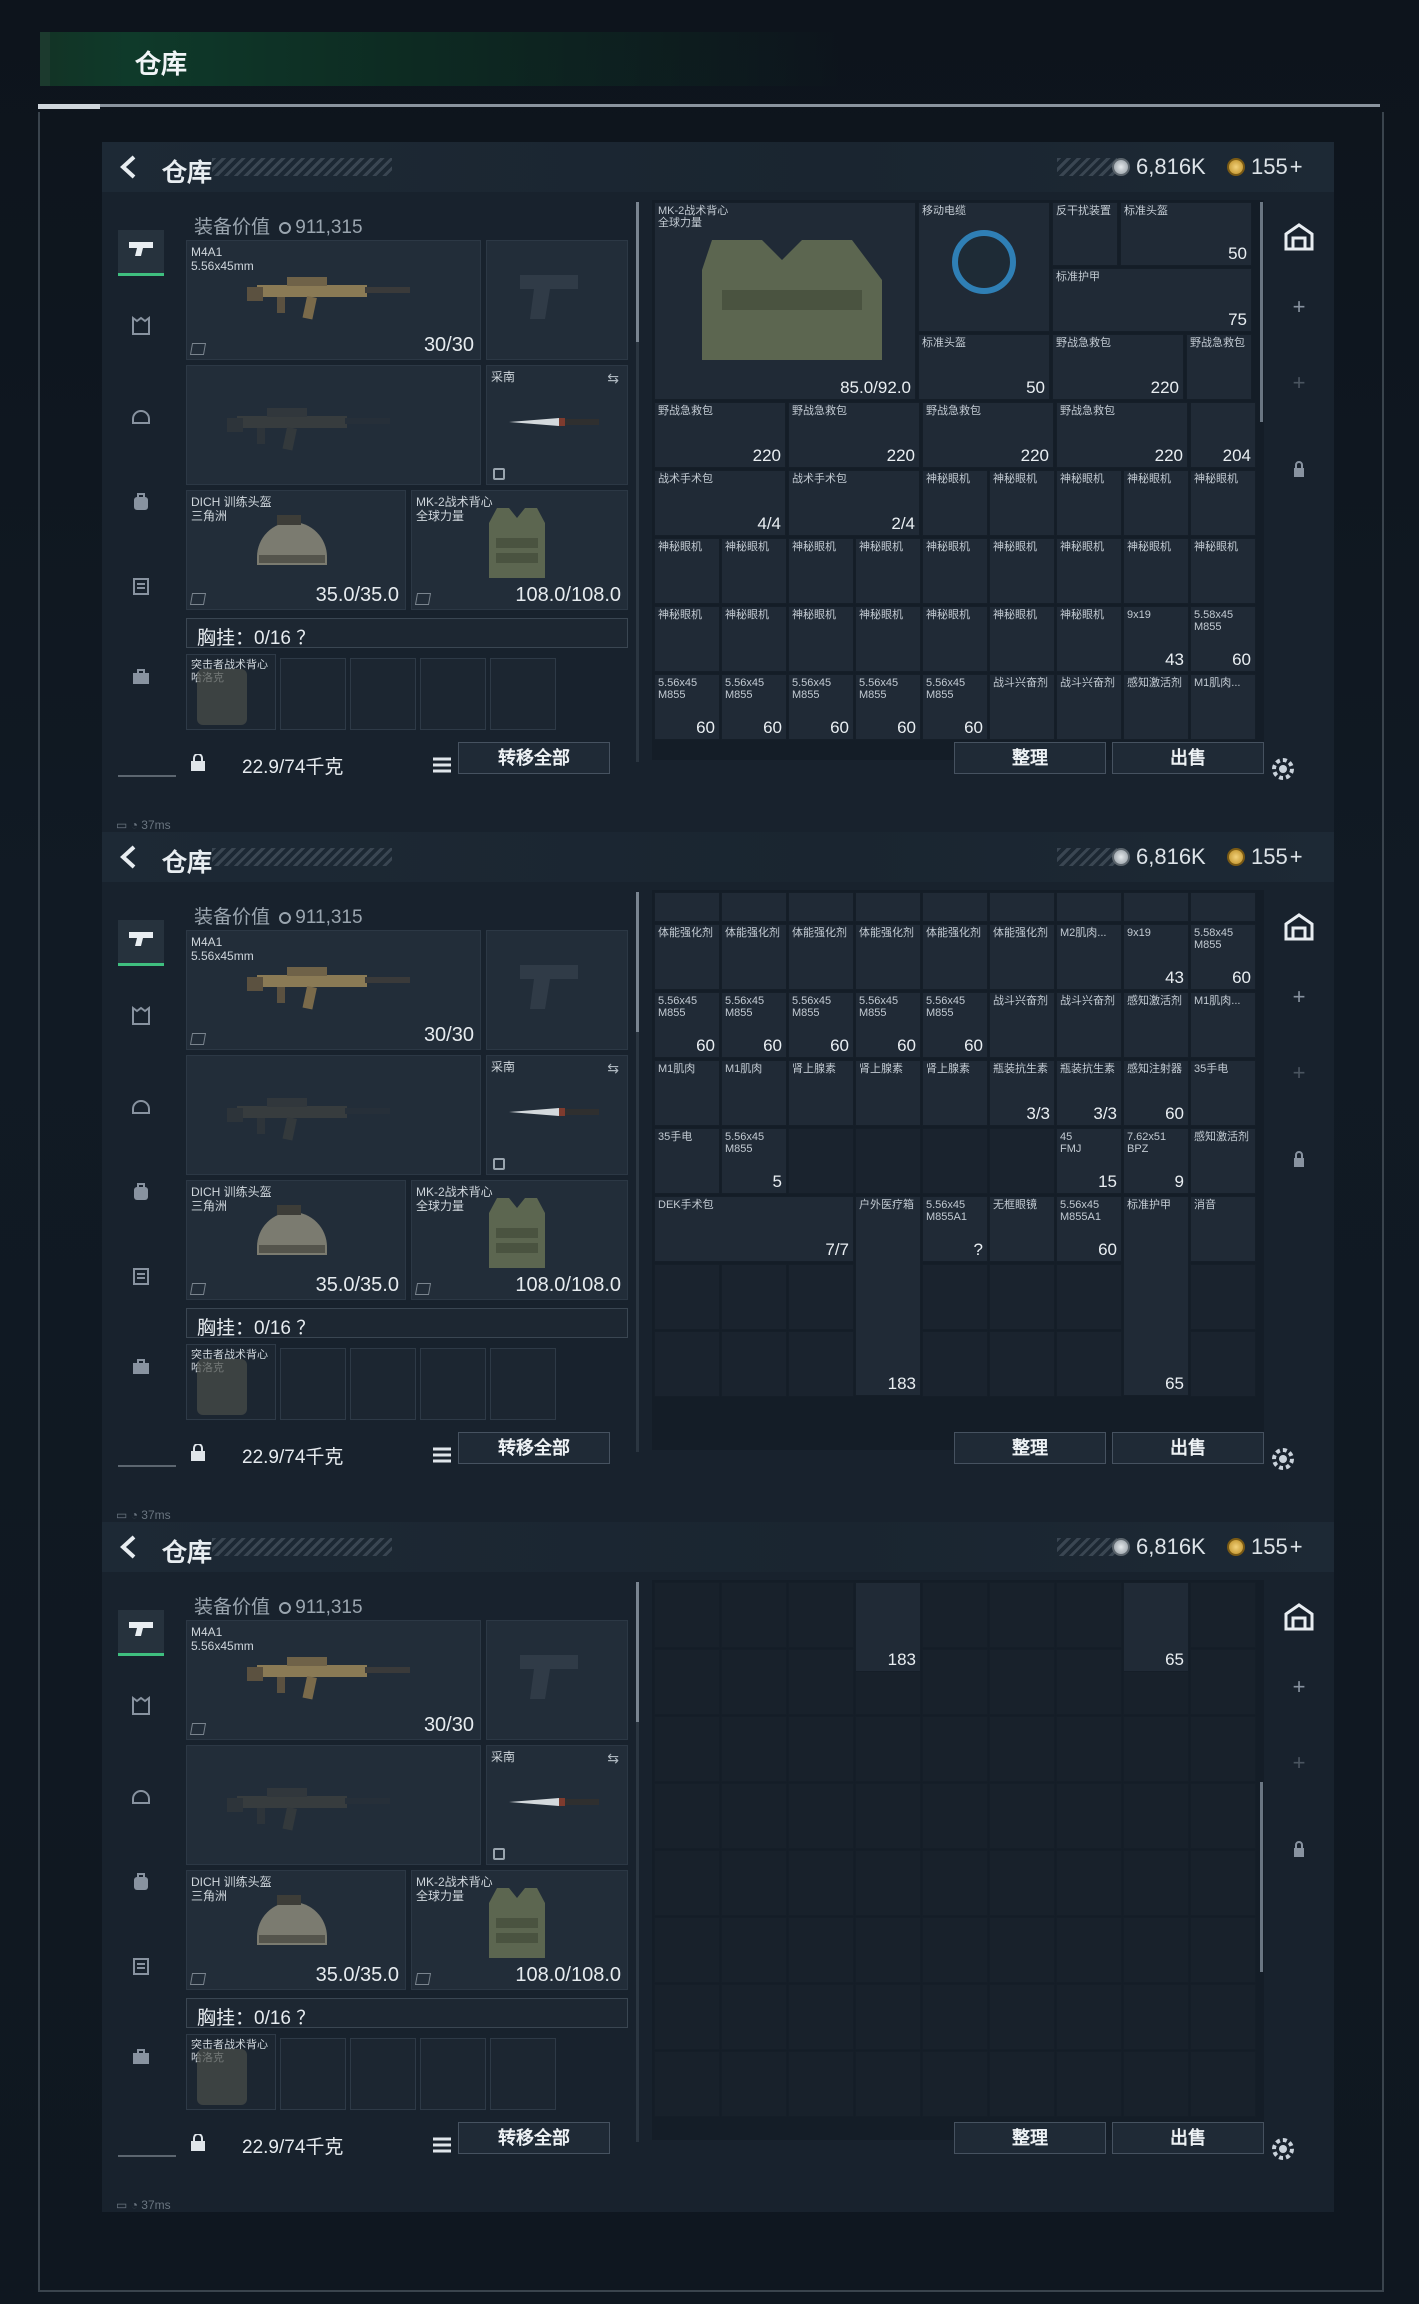 This screenshot has width=1419, height=2304. I want to click on armor-slot: MK-2战术背心 全球力量 108.0/108.0, so click(519, 1930).